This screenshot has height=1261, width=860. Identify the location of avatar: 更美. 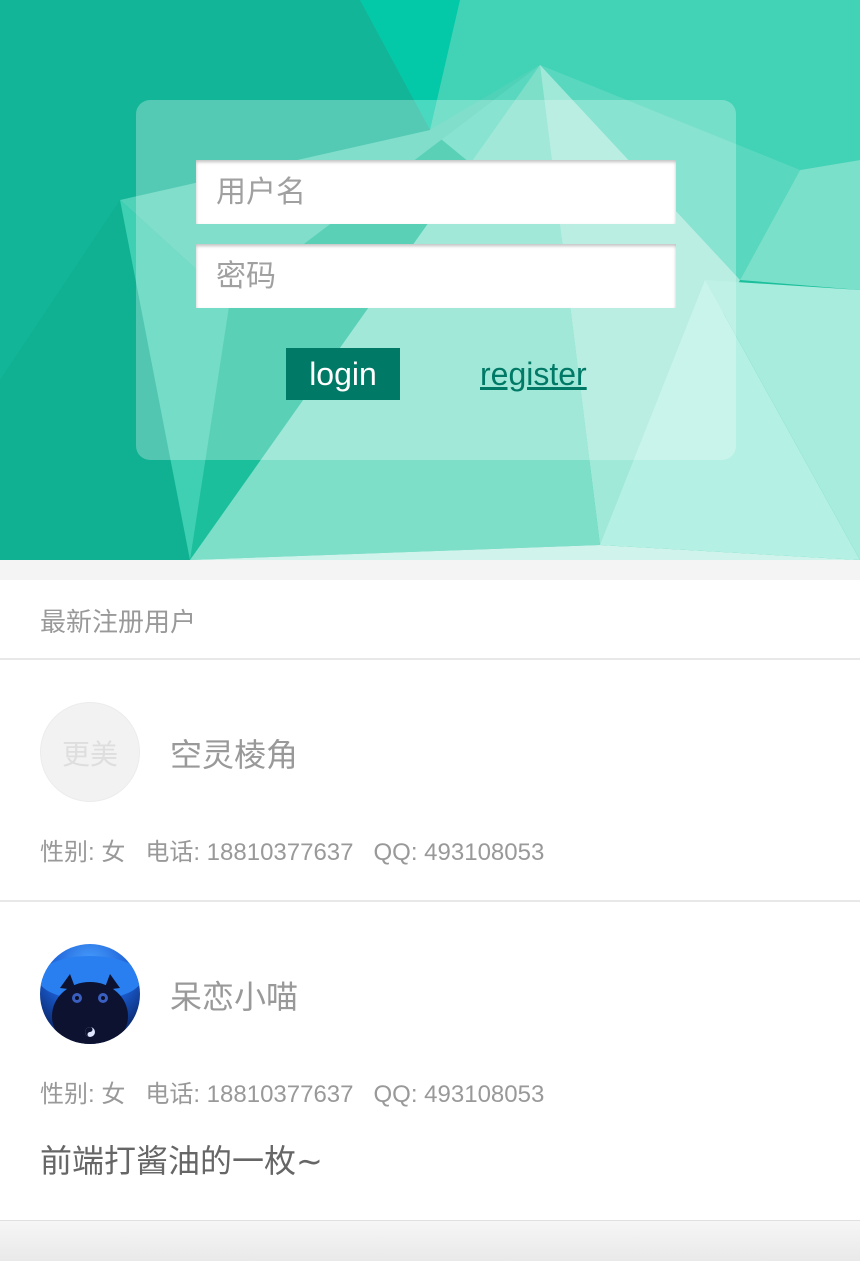
(90, 752).